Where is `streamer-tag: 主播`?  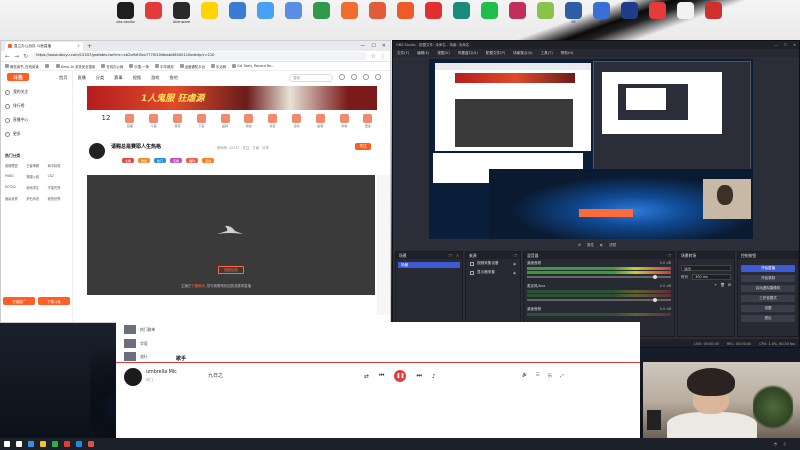 streamer-tag: 主播 is located at coordinates (128, 160).